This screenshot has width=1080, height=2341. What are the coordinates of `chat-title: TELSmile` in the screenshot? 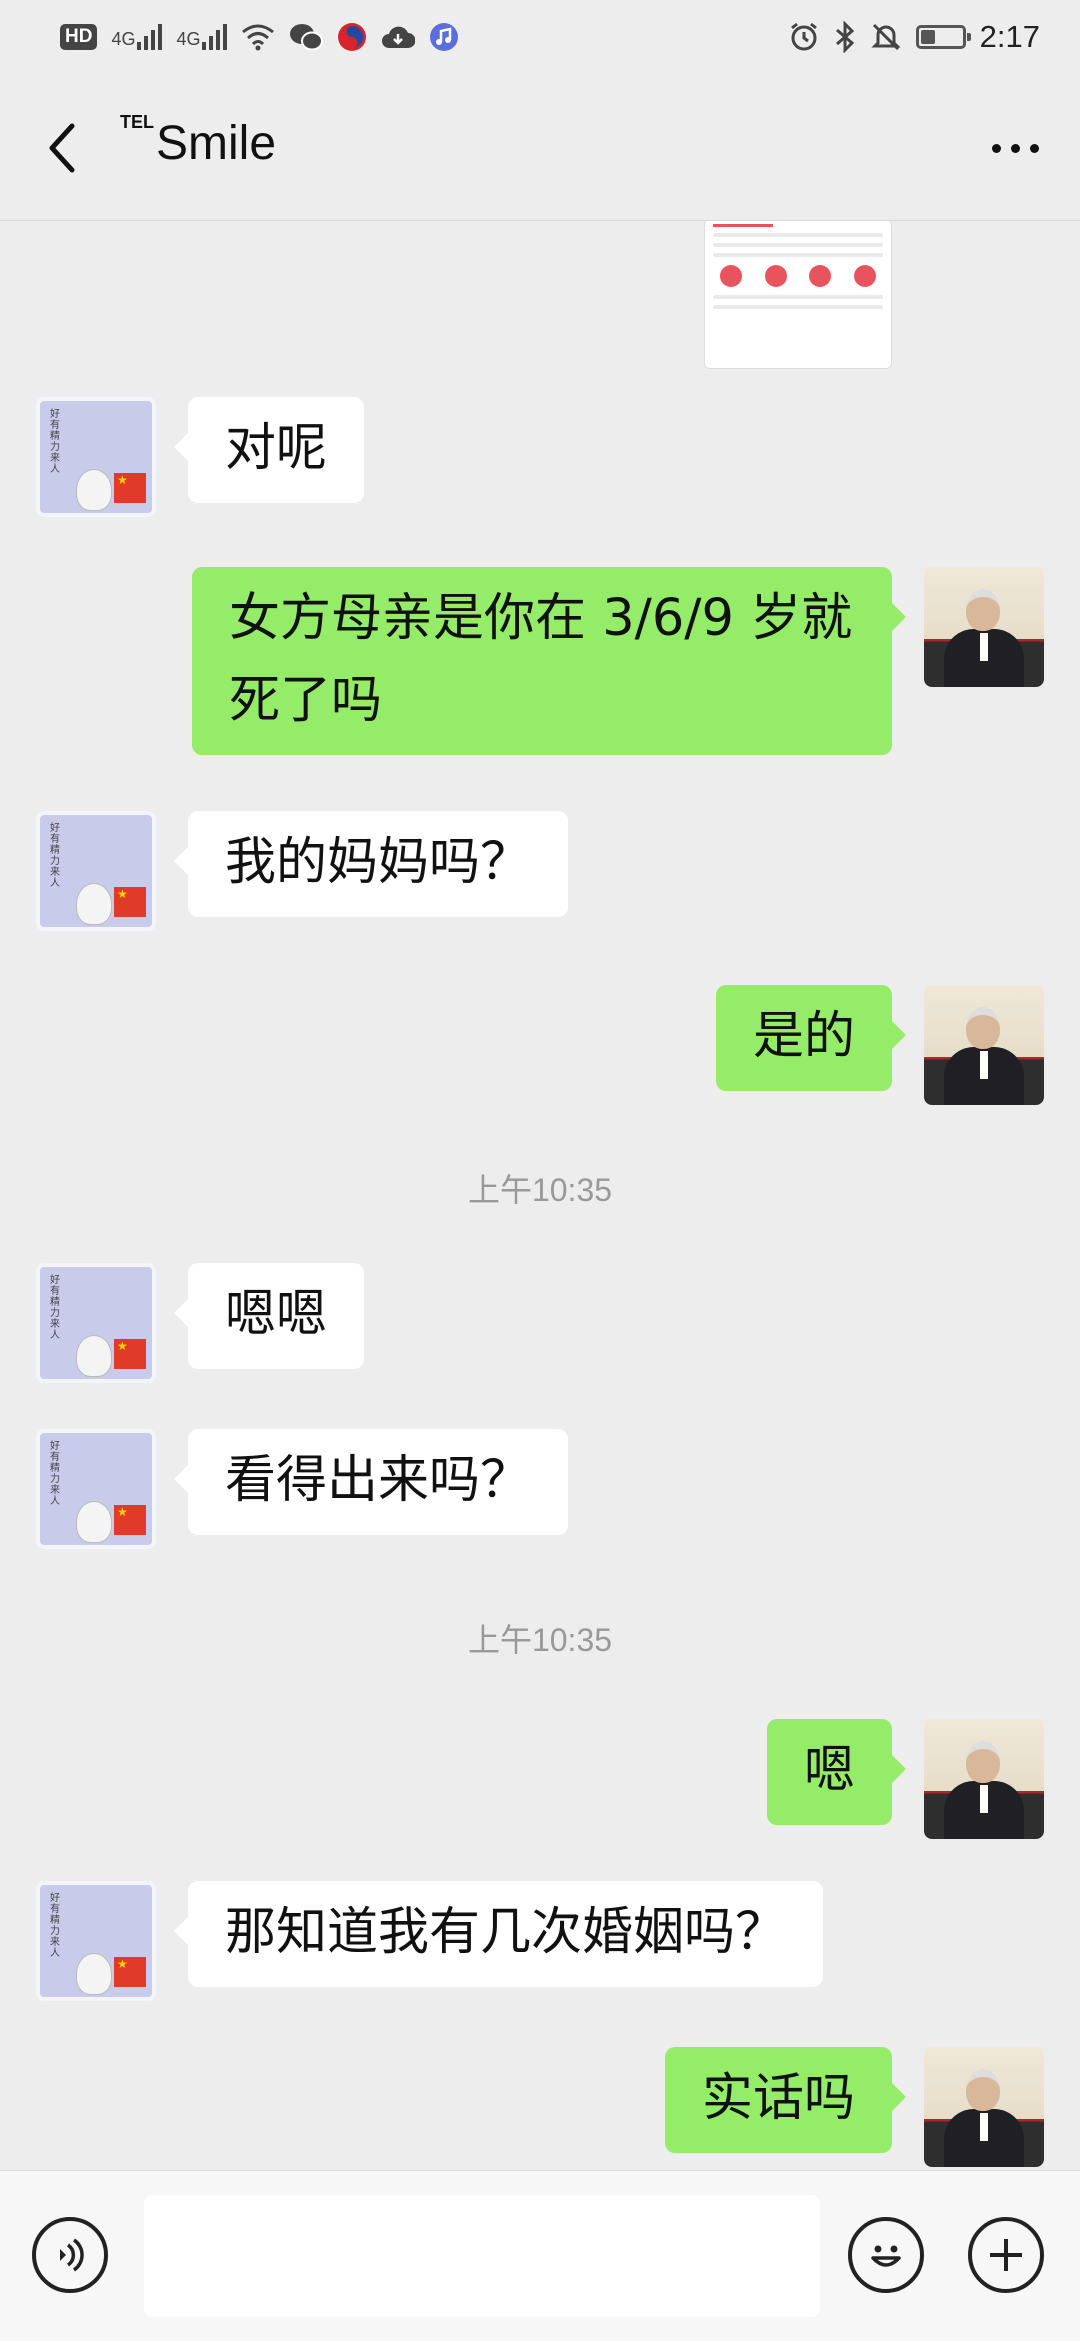 It's located at (198, 141).